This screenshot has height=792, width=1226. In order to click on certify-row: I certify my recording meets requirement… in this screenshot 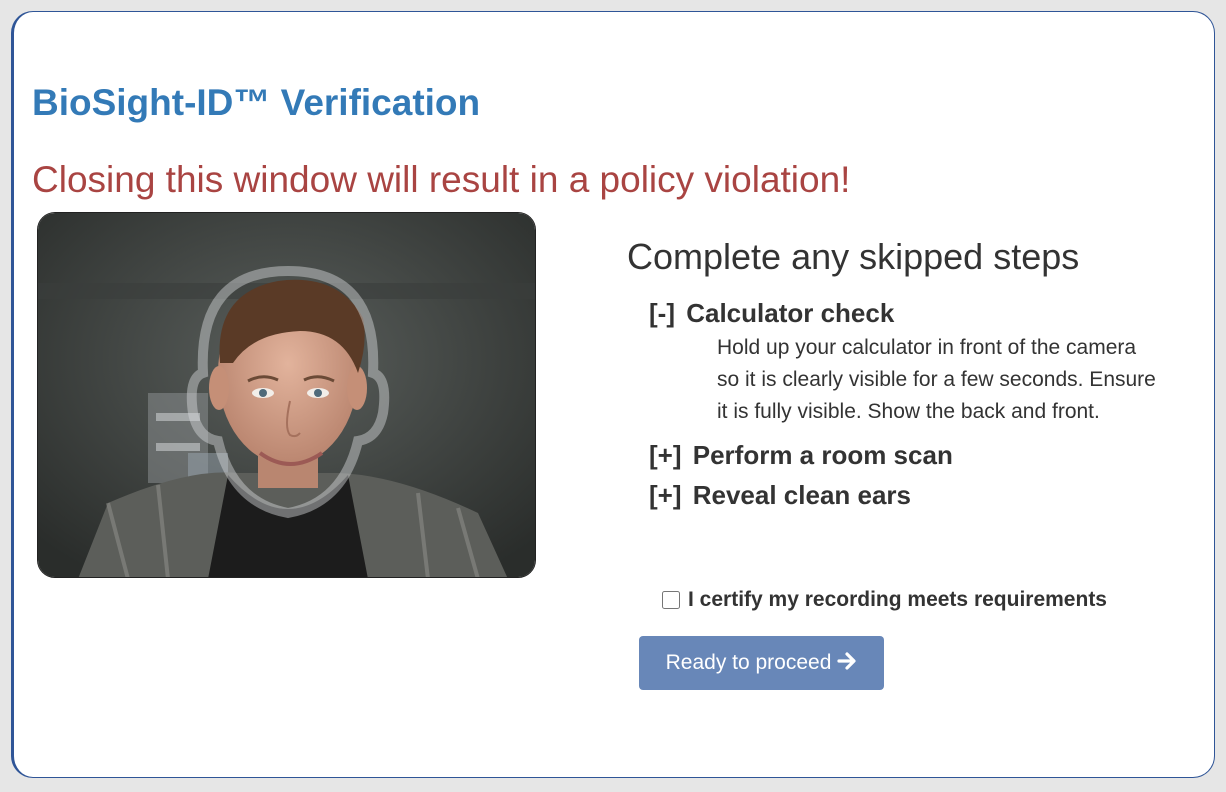, I will do `click(884, 600)`.